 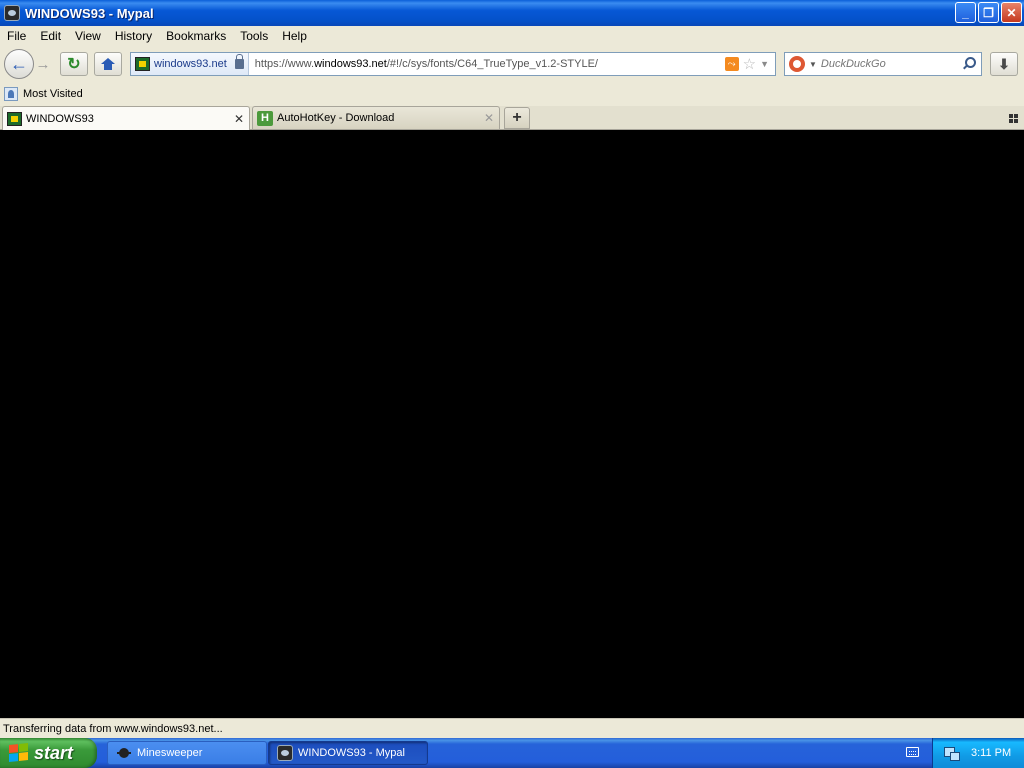 I want to click on taskbar-item-mypal: WINDOWS93 - Mypal, so click(x=348, y=753).